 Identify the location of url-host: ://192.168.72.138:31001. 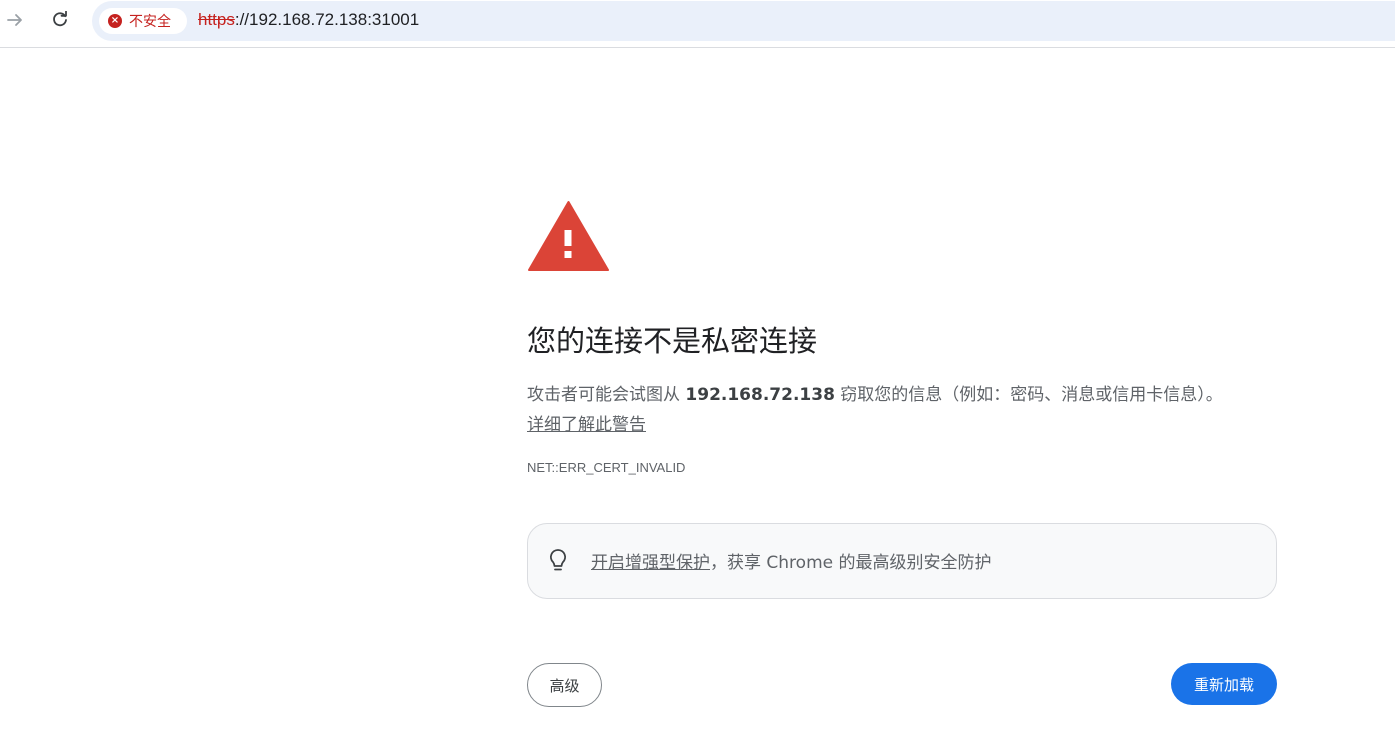
(327, 19).